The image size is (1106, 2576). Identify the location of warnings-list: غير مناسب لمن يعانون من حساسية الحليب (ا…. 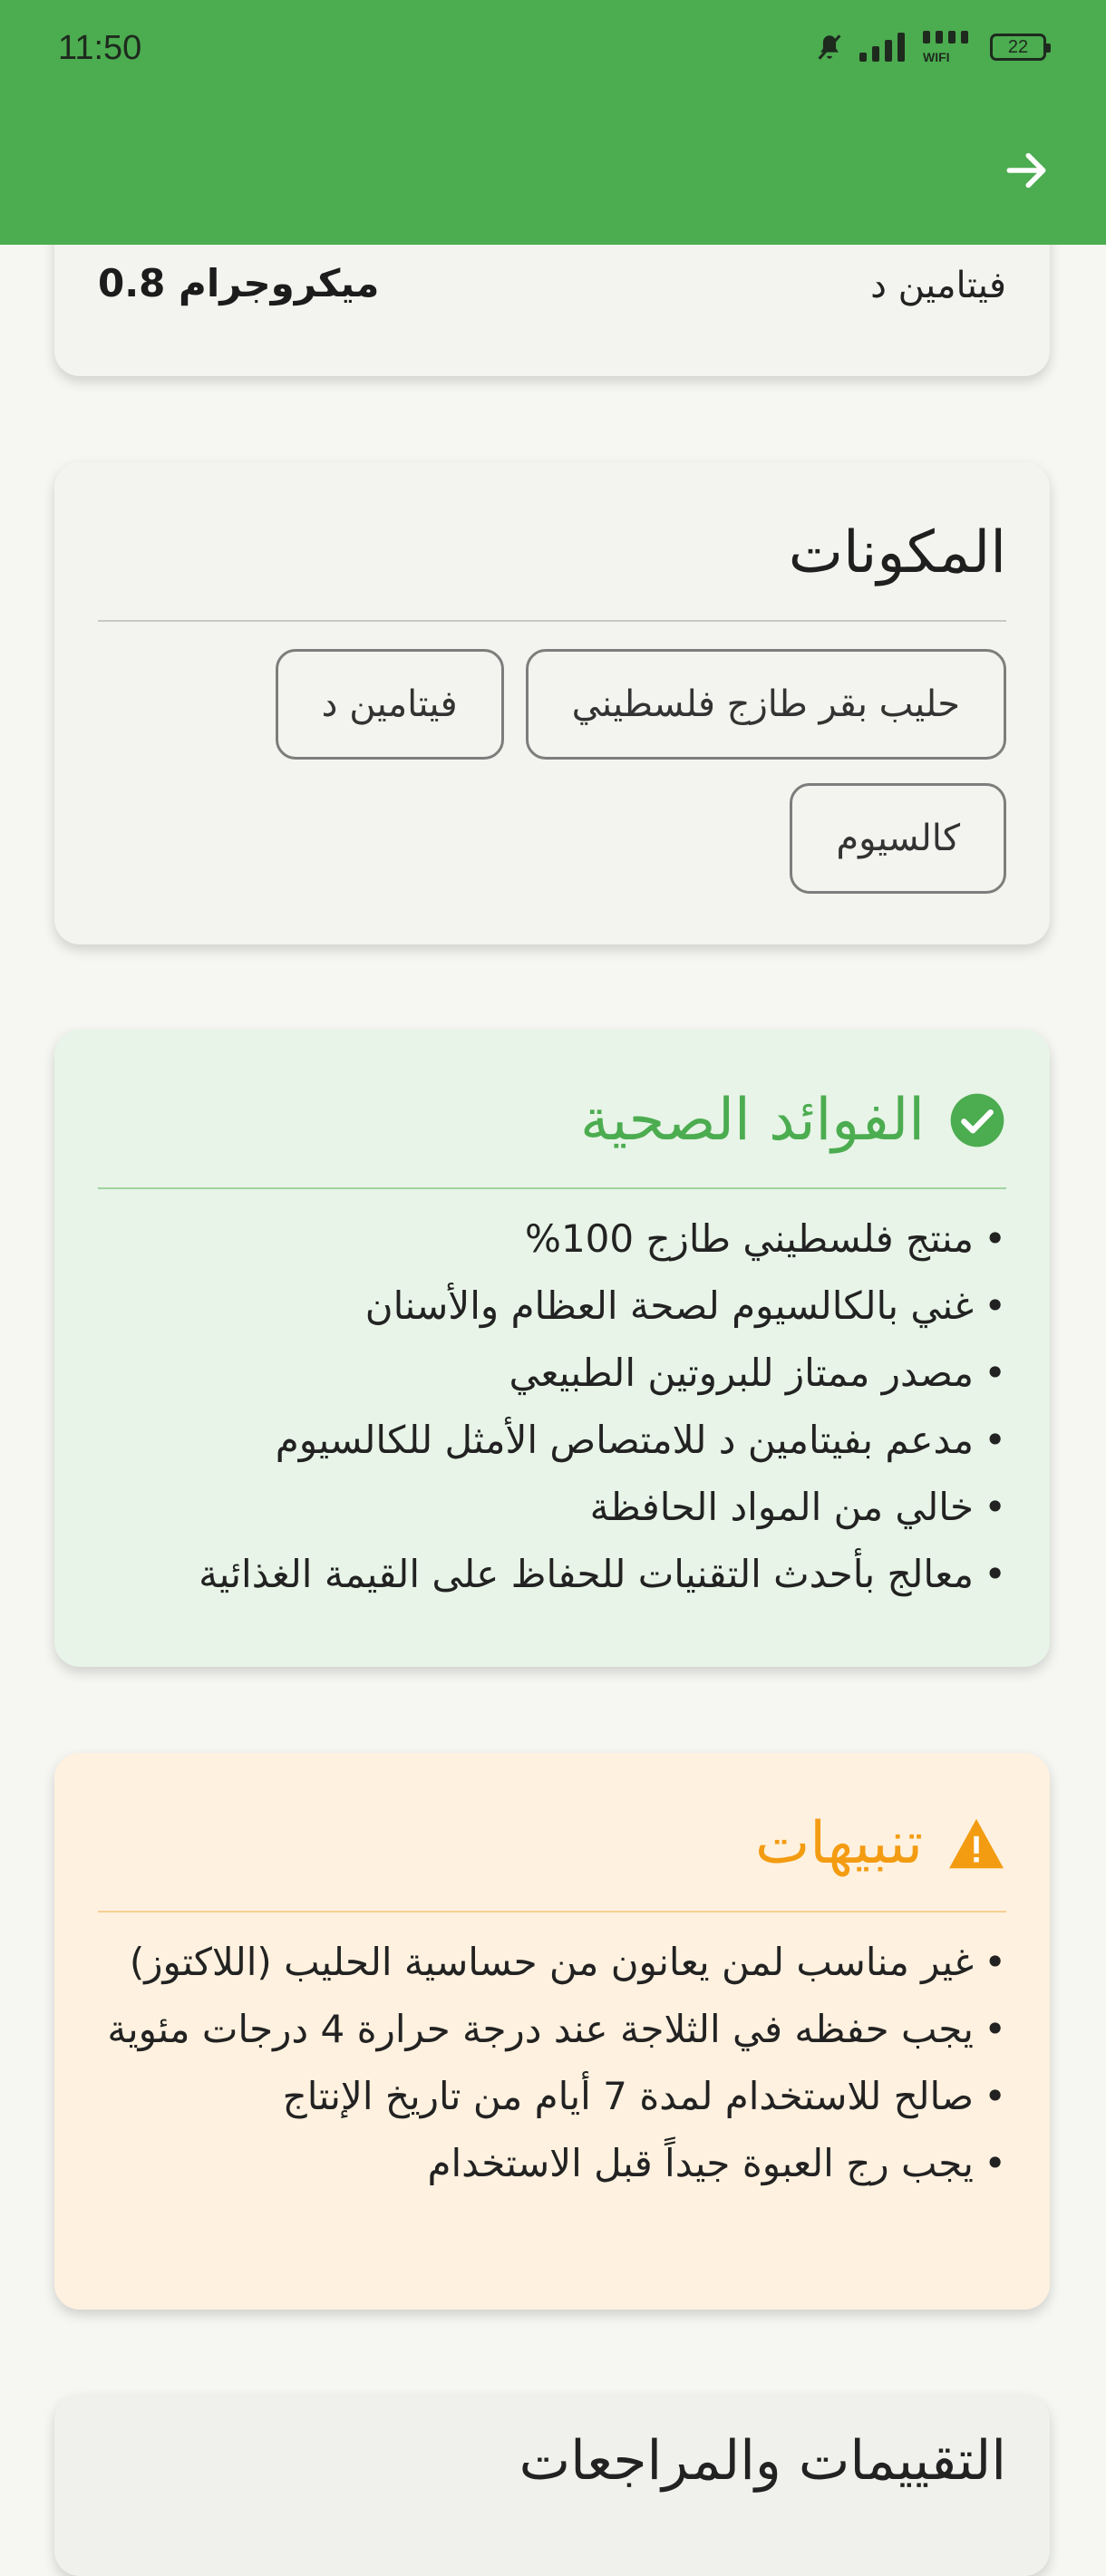
(552, 2055).